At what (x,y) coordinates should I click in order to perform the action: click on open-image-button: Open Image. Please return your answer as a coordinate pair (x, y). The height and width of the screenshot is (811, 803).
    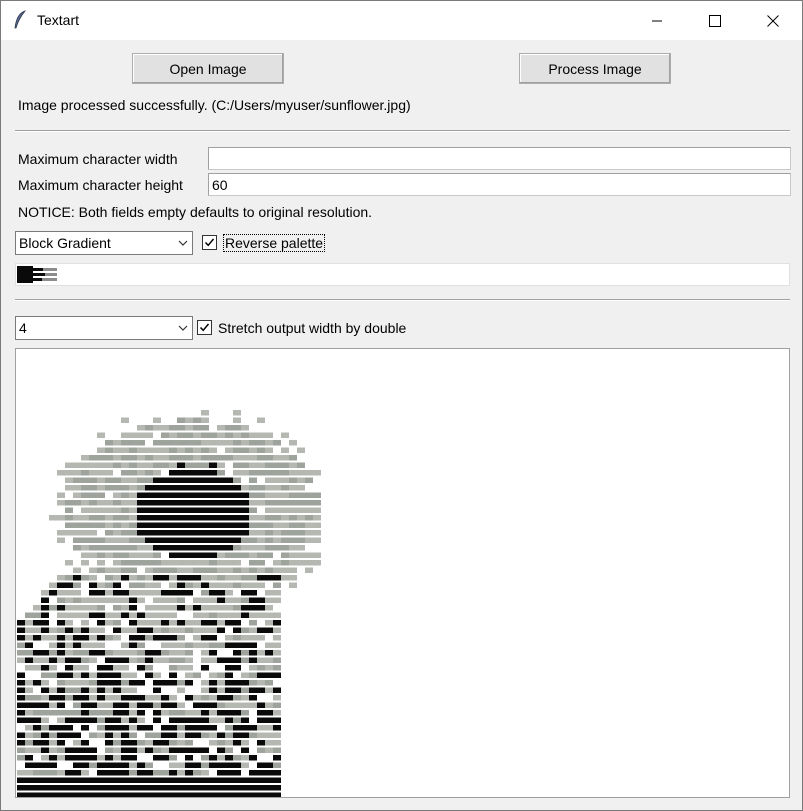
    Looking at the image, I should click on (208, 68).